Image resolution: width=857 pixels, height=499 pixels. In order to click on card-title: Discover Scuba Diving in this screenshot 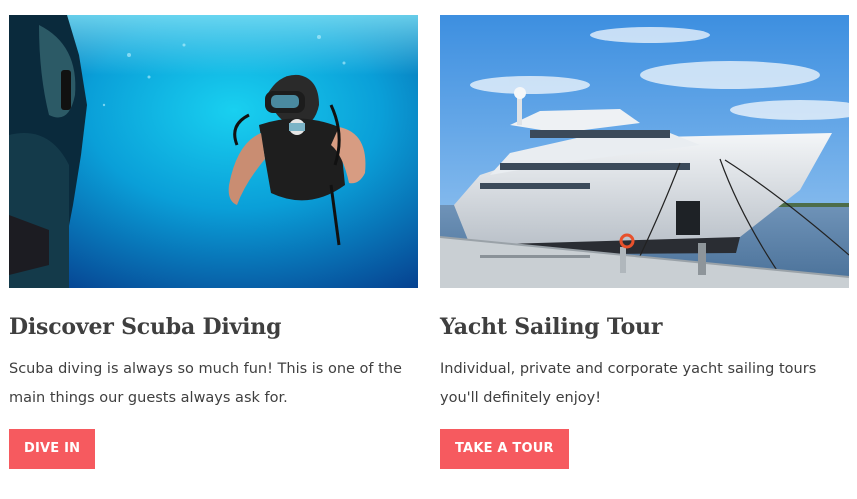, I will do `click(145, 327)`.